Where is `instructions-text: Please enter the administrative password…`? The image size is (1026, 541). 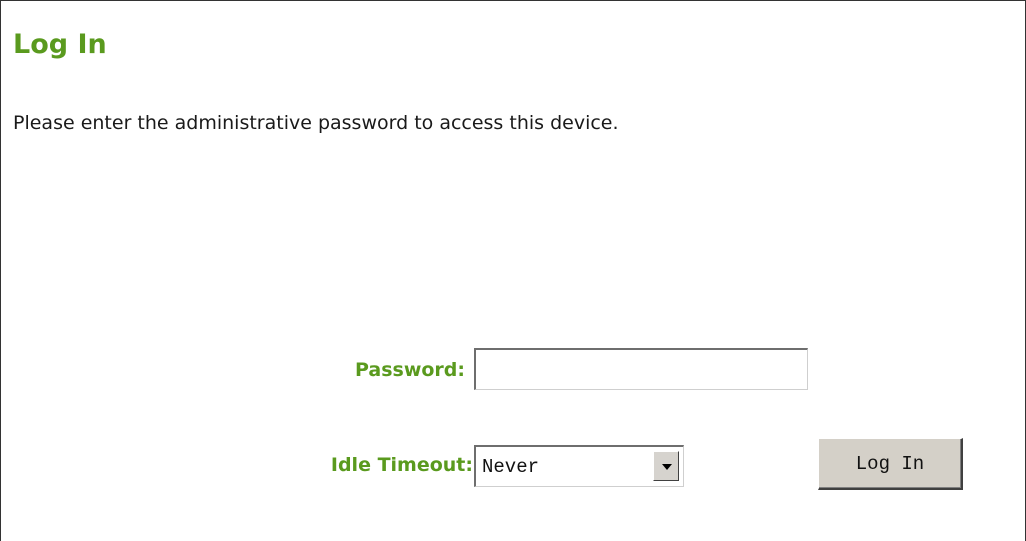 instructions-text: Please enter the administrative password… is located at coordinates (316, 123).